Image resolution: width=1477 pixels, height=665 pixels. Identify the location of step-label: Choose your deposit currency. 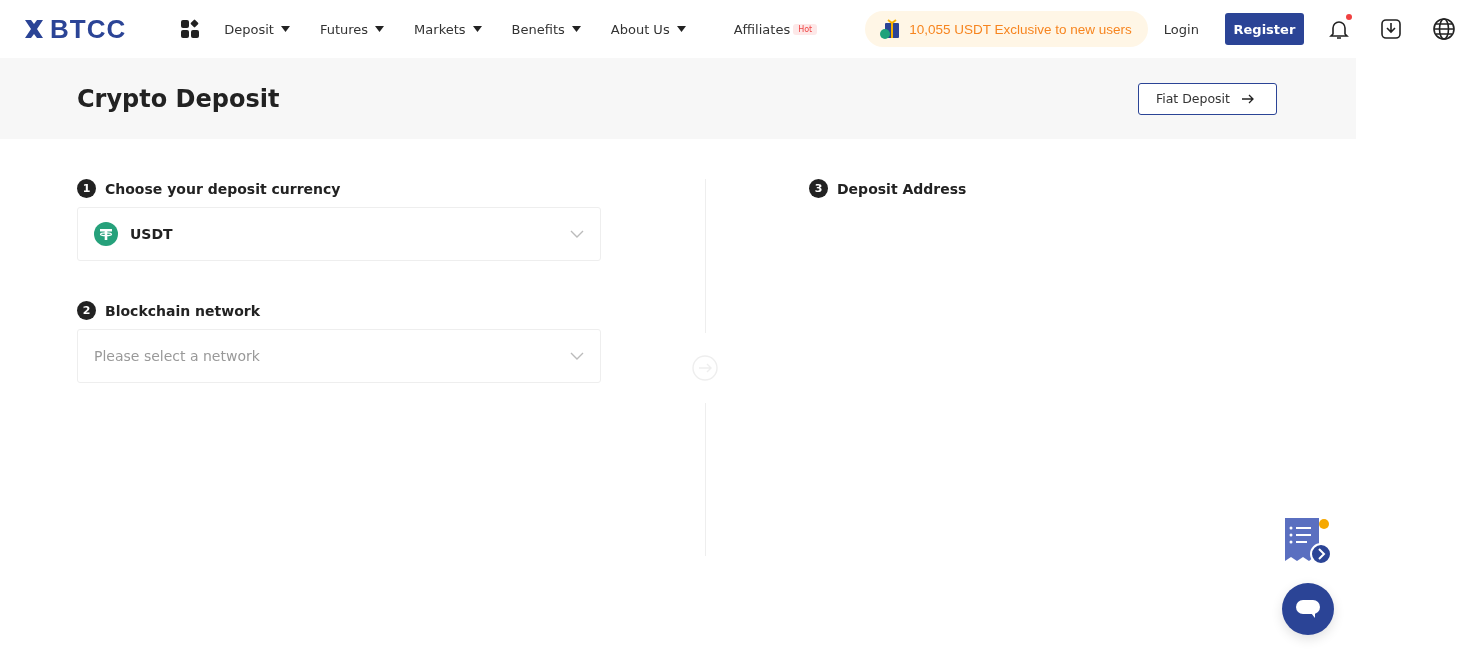
(223, 188).